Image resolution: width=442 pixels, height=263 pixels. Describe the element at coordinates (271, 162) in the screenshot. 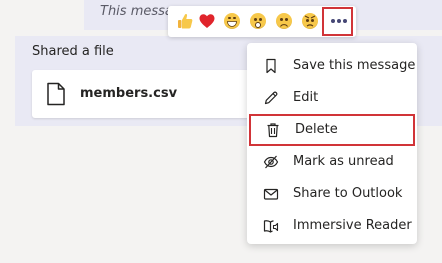

I see `unread-icon` at that location.